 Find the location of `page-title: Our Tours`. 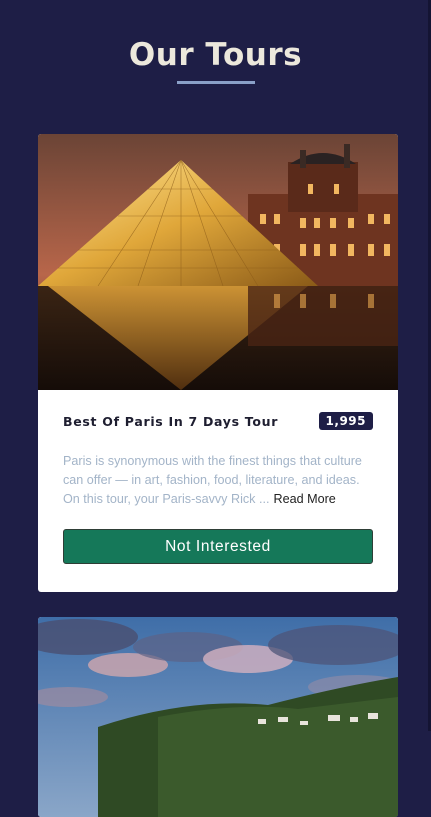

page-title: Our Tours is located at coordinates (215, 55).